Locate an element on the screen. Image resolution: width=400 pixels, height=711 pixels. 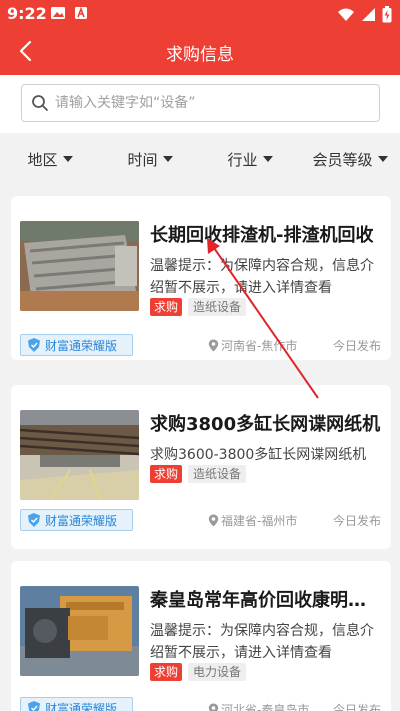
search-icon is located at coordinates (40, 103).